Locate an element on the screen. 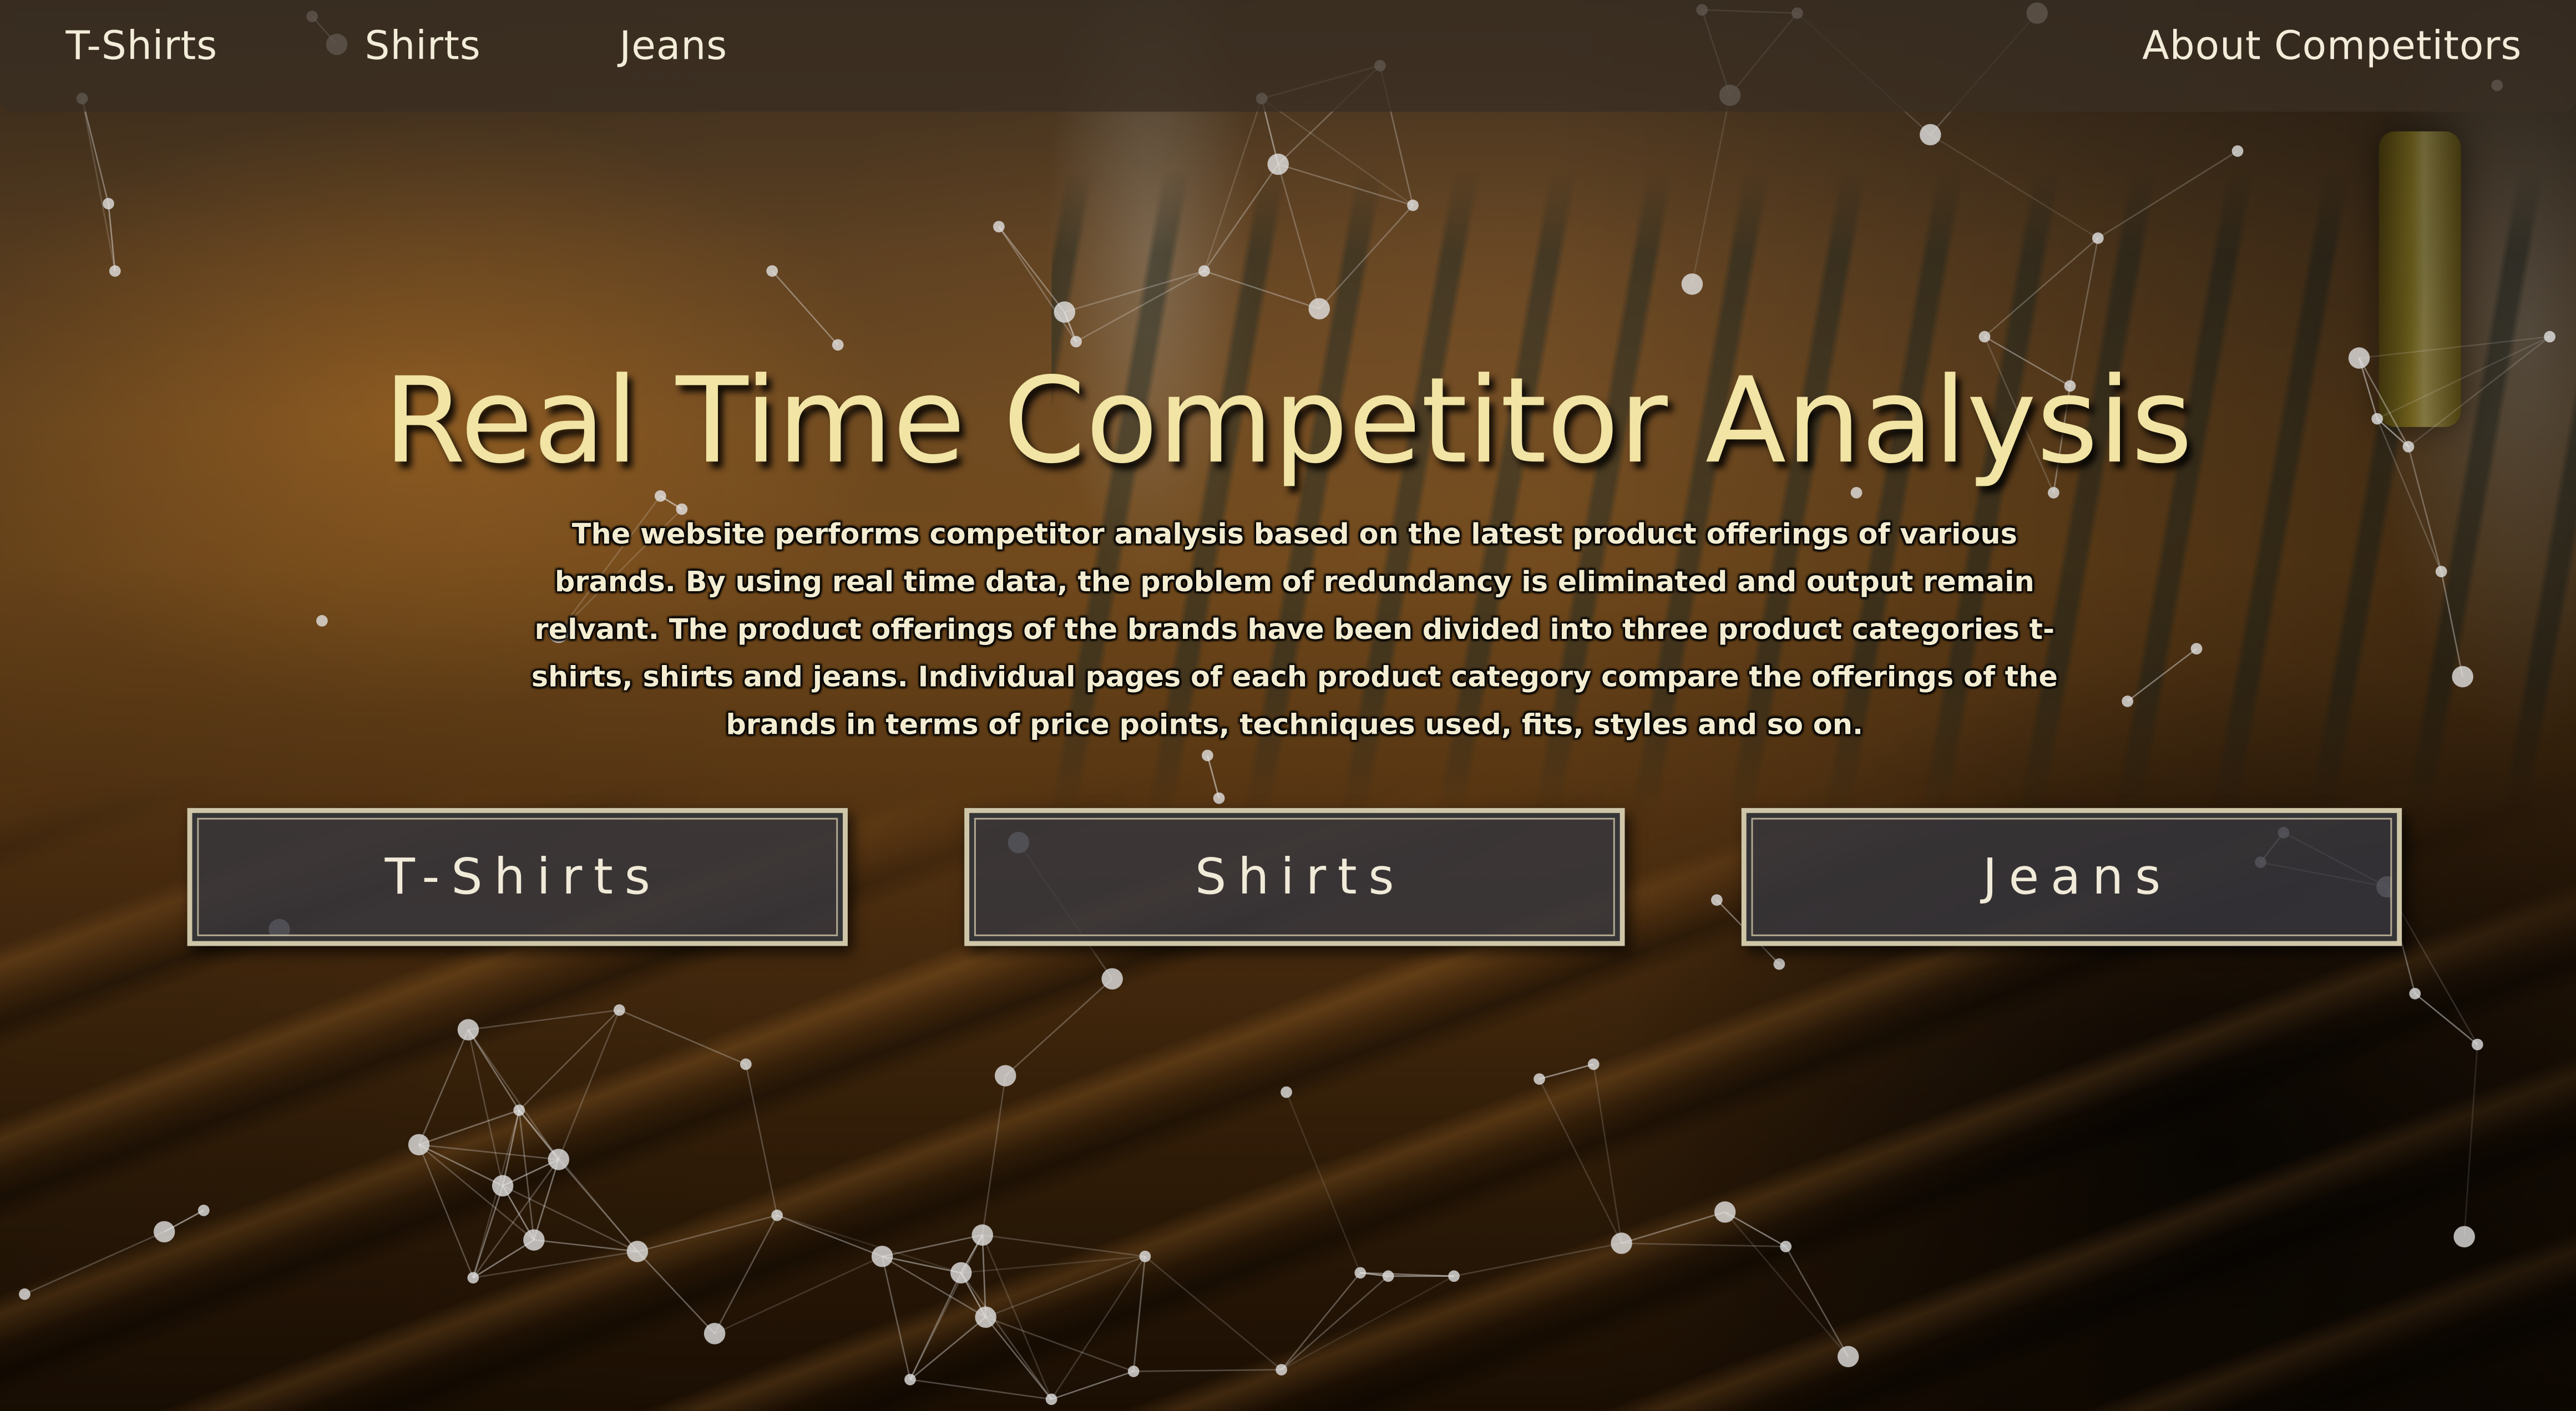 This screenshot has height=1411, width=2576. shirts-button-label: Shirts is located at coordinates (1300, 877).